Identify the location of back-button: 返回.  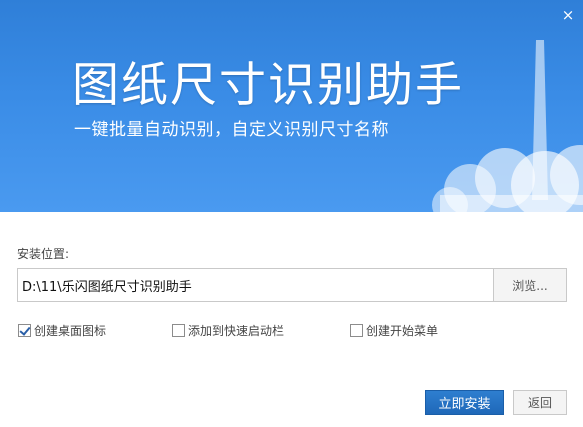
(540, 402).